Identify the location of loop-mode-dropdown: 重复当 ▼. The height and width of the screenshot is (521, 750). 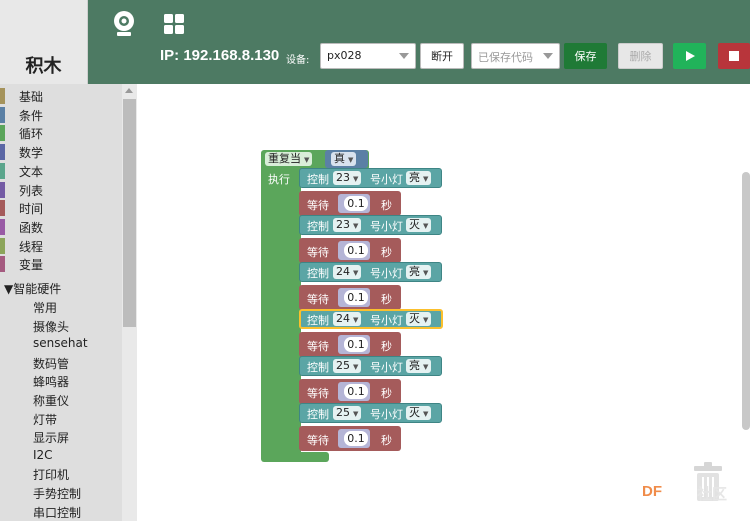
(289, 159).